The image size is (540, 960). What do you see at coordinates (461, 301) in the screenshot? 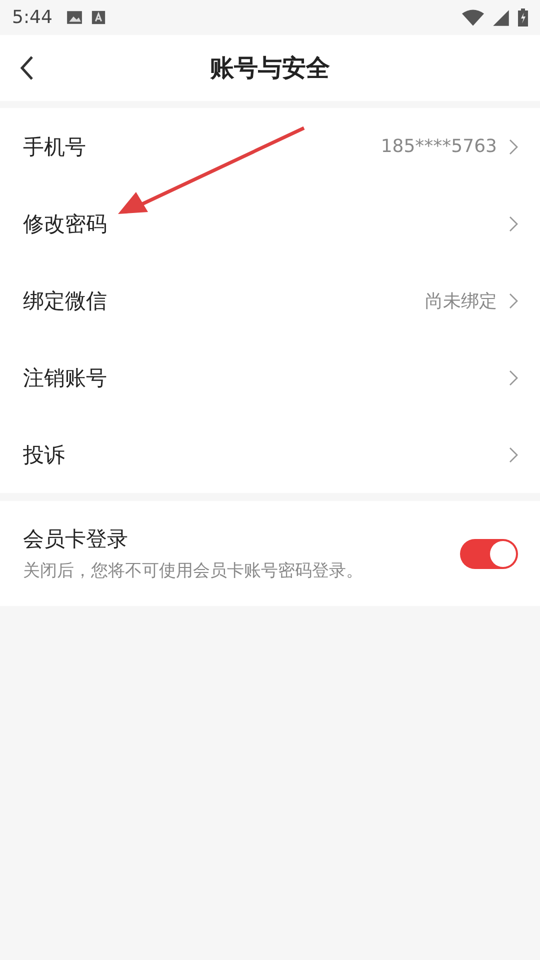
I see `row-value: 尚未绑定` at bounding box center [461, 301].